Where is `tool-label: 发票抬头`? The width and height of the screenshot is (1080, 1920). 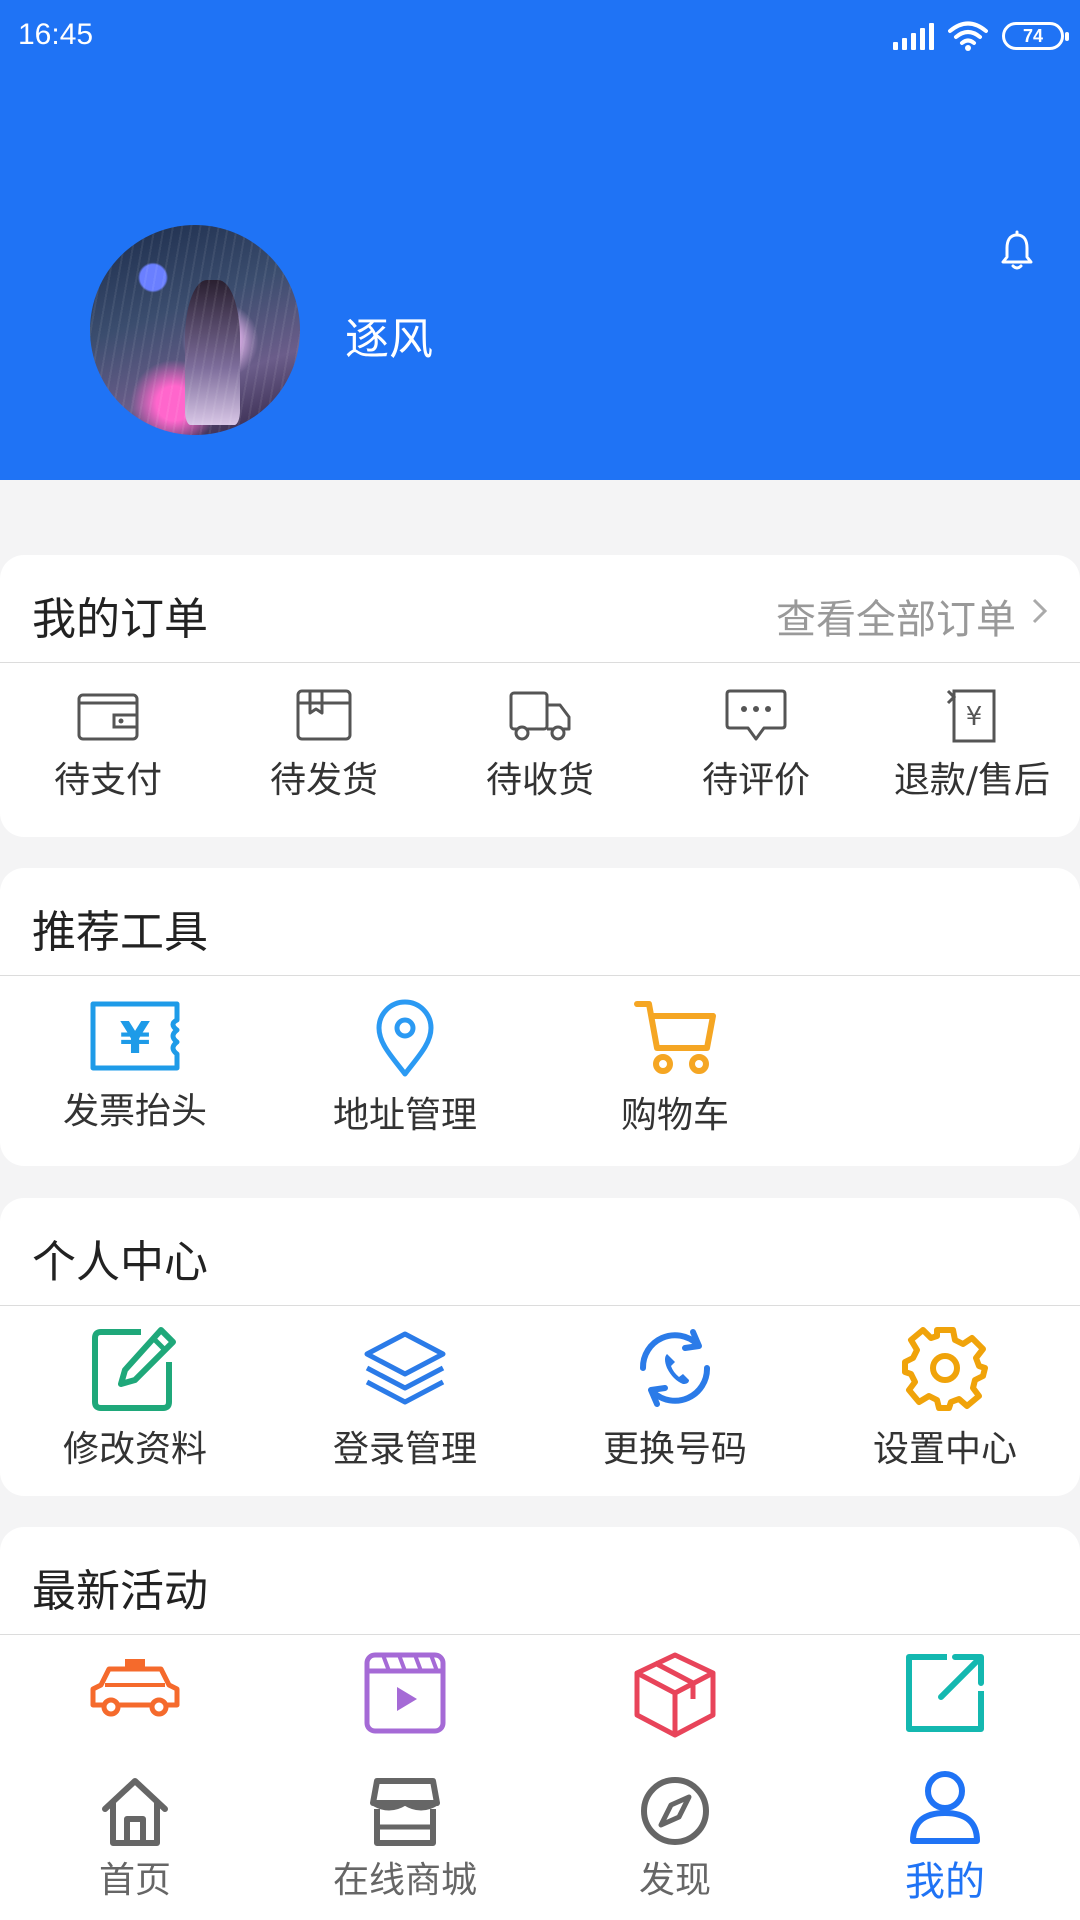
tool-label: 发票抬头 is located at coordinates (134, 1111).